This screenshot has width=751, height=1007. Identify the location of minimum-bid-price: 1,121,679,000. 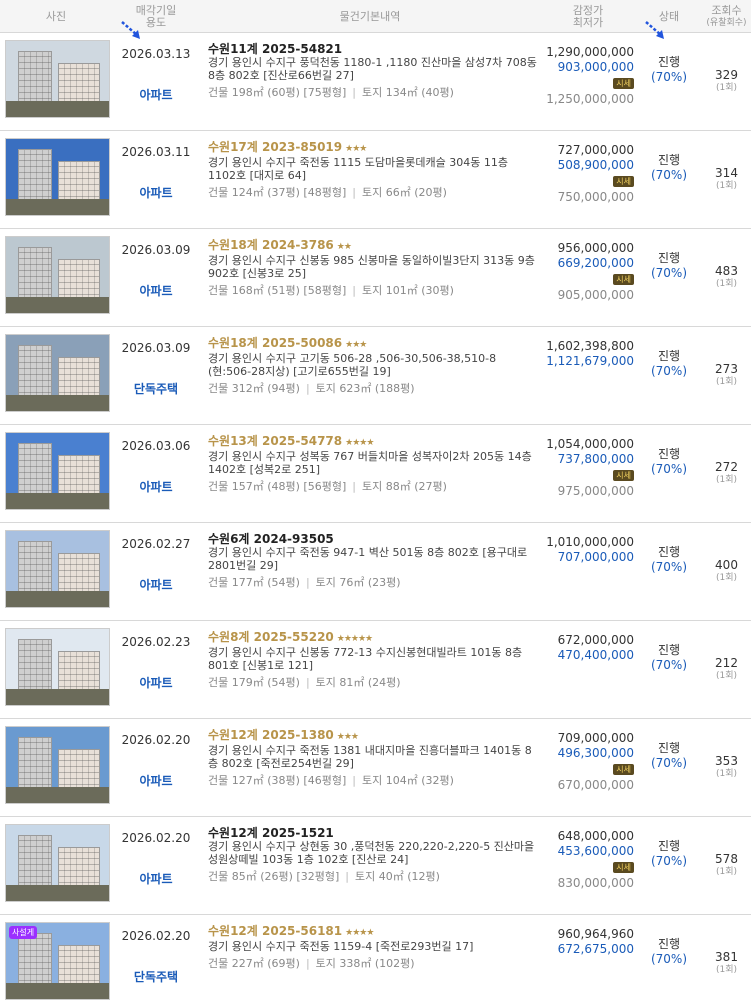
(590, 361).